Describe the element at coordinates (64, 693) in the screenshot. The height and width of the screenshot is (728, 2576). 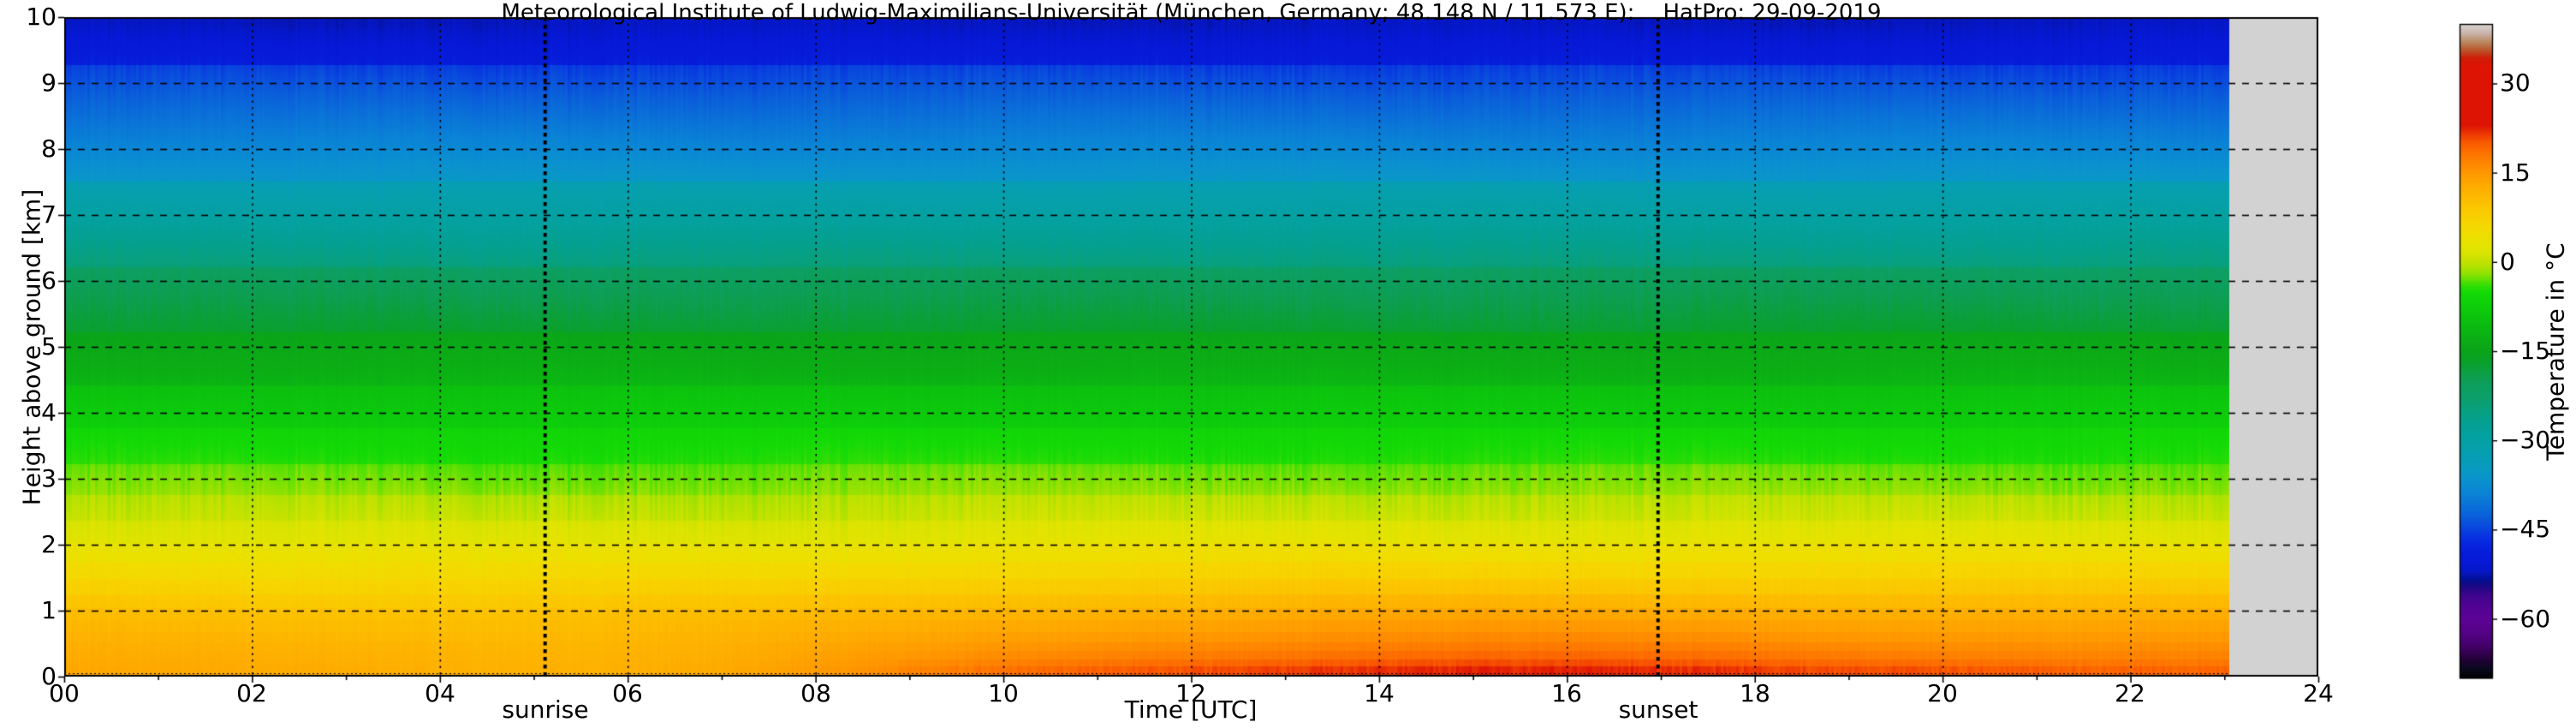
I see `x-tick-label: 00` at that location.